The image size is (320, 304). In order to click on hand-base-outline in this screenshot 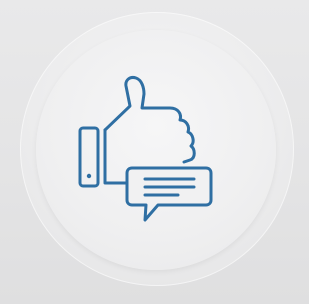, I will do `click(115, 156)`.